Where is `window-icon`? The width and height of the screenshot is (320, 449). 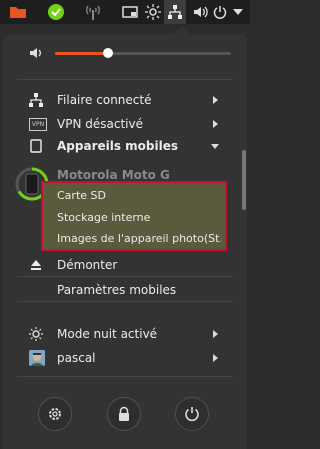 window-icon is located at coordinates (130, 12).